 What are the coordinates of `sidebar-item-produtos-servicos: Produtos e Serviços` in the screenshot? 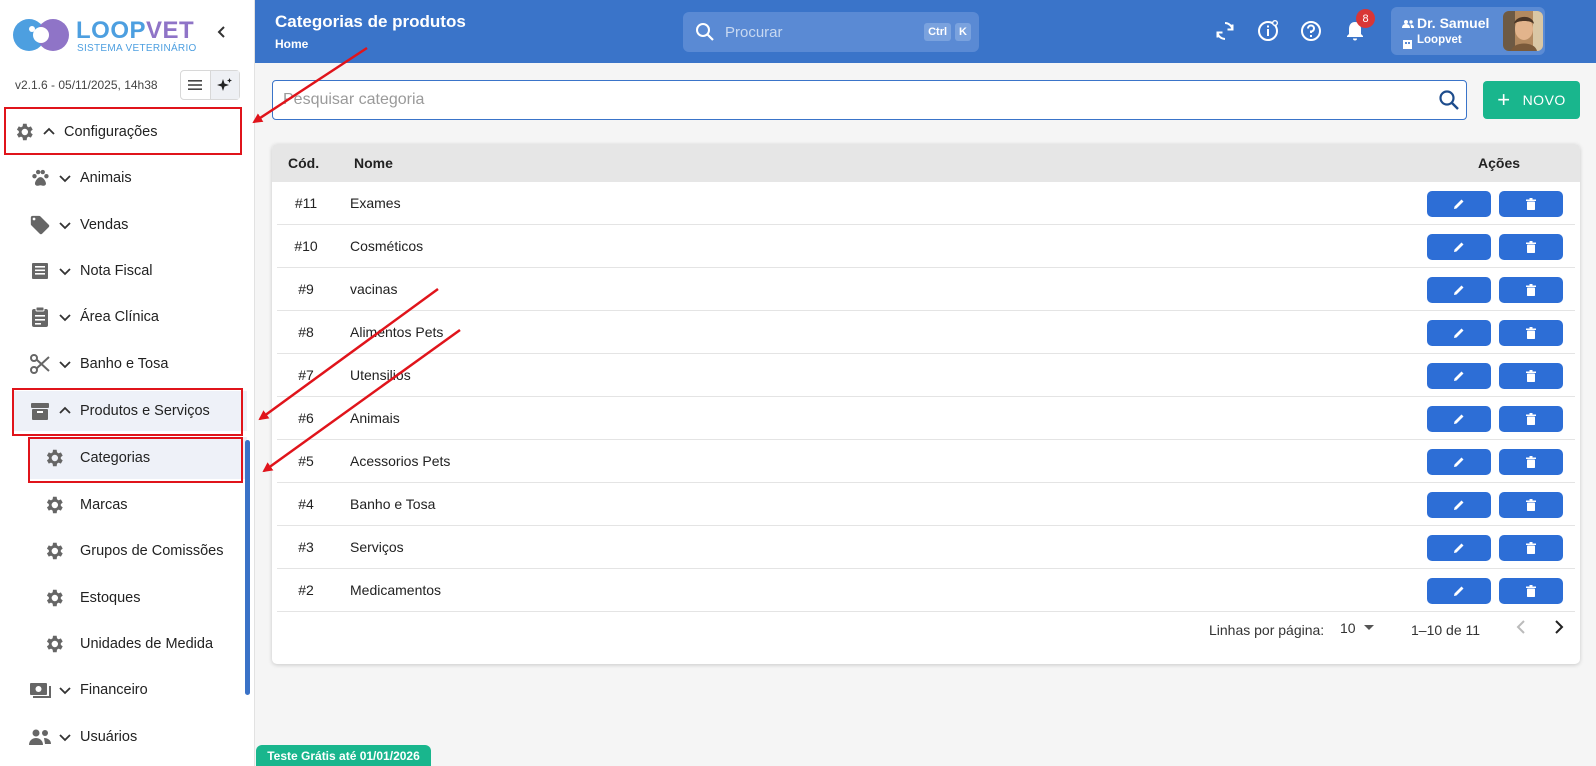 It's located at (129, 411).